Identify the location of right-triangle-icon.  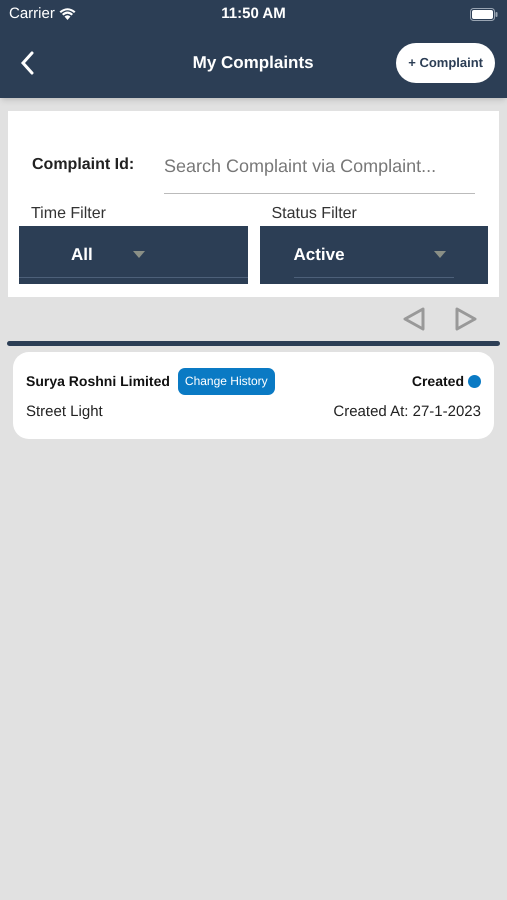
(466, 319).